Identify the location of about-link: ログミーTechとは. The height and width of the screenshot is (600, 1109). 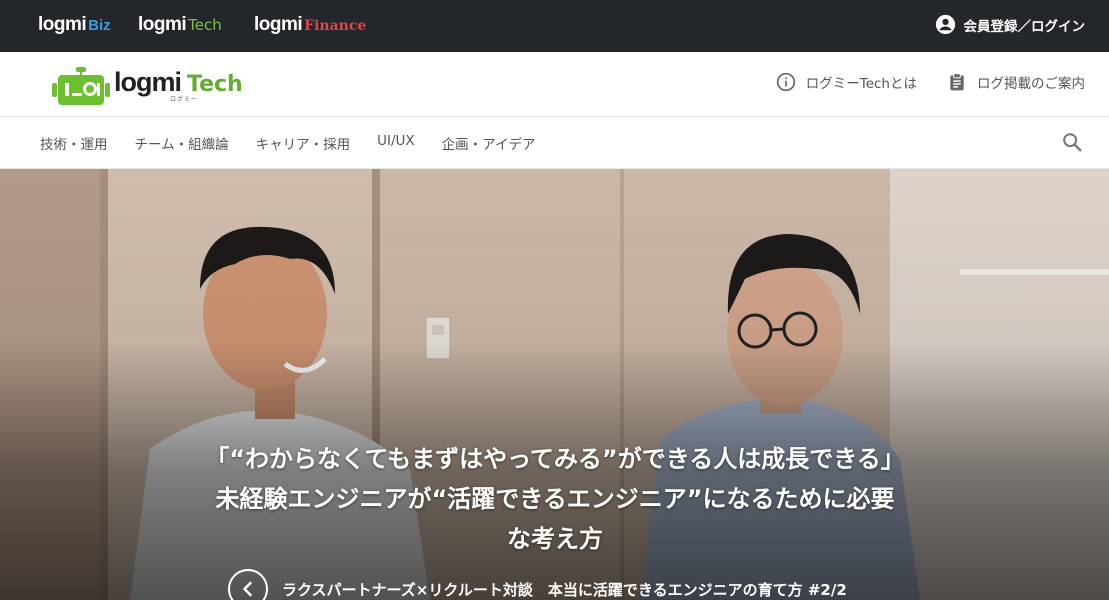
(846, 82).